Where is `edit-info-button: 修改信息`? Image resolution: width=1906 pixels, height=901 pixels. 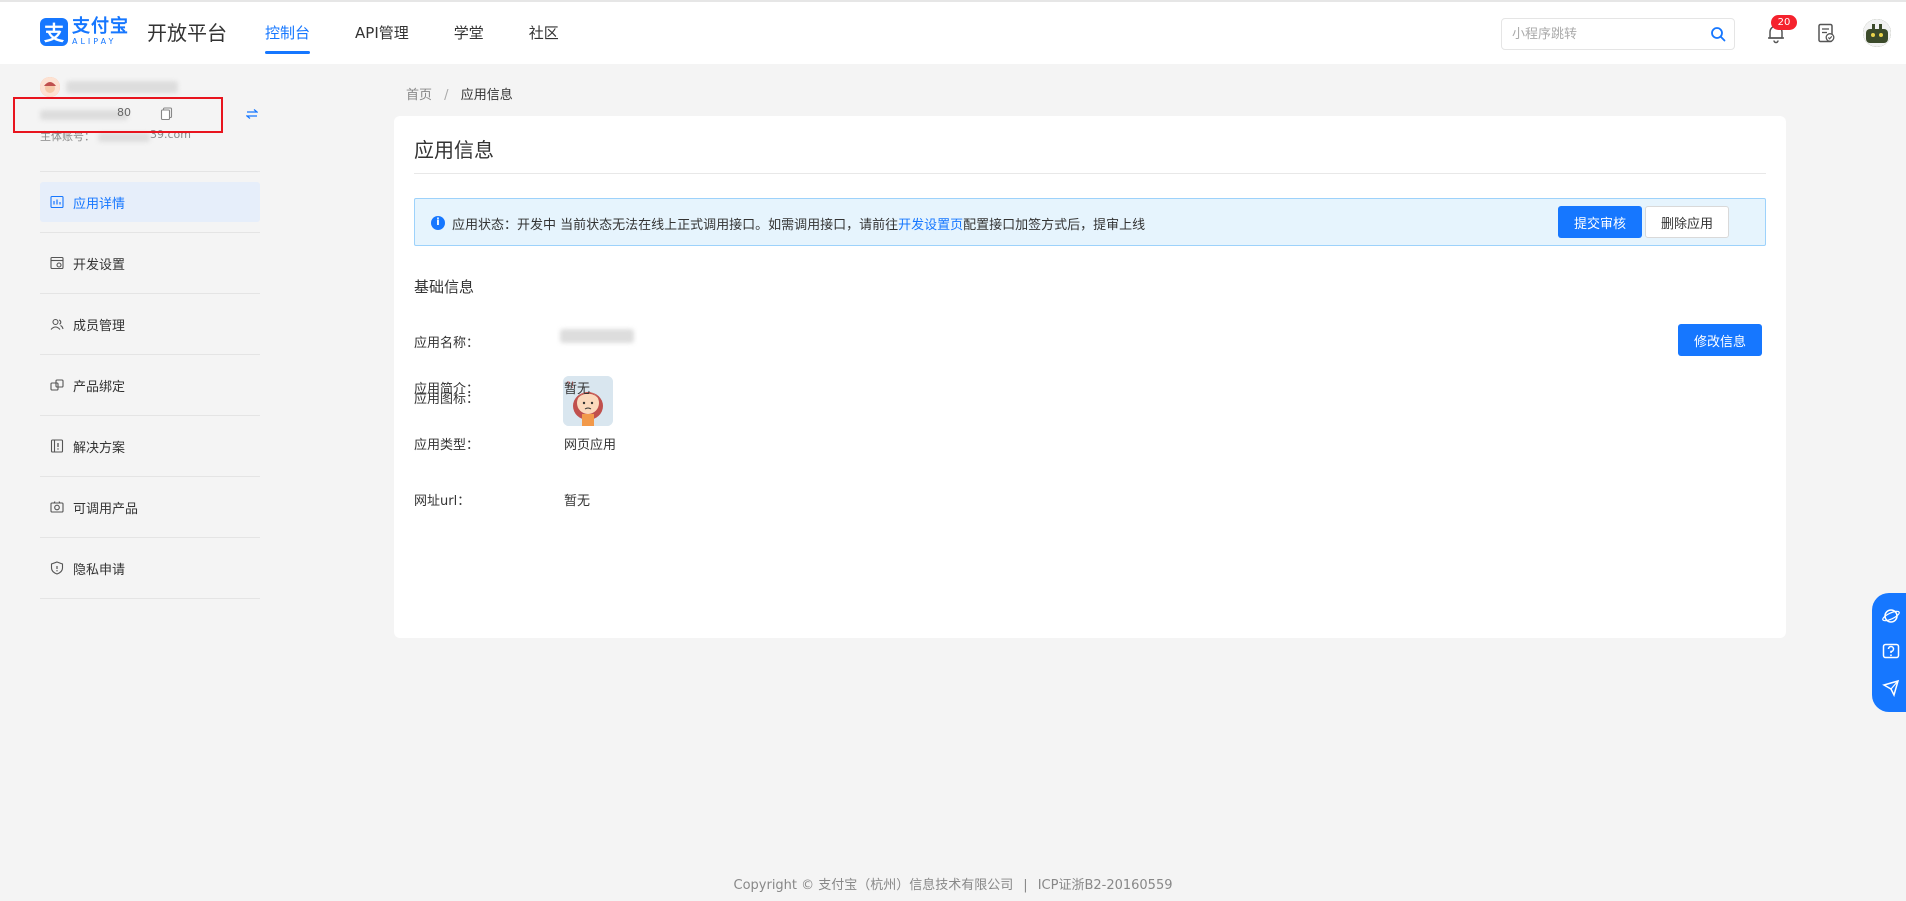
edit-info-button: 修改信息 is located at coordinates (1720, 340).